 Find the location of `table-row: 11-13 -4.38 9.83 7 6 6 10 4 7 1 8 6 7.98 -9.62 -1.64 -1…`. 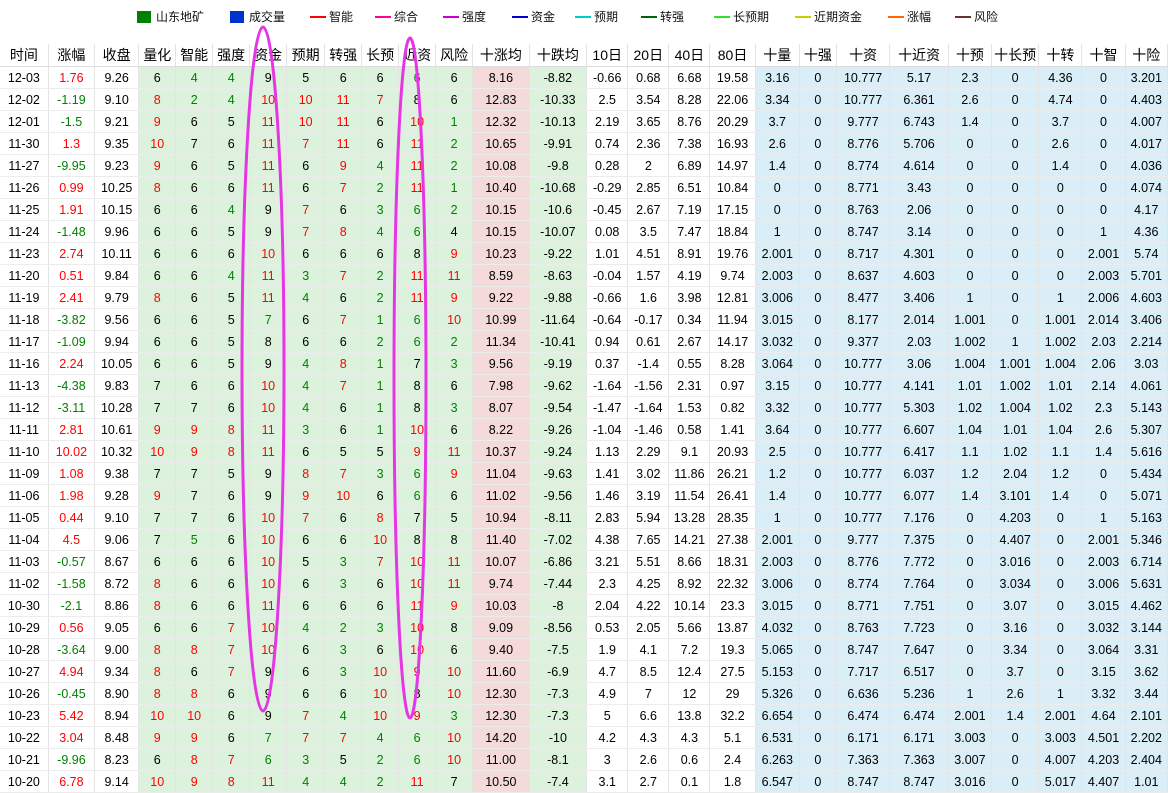

table-row: 11-13 -4.38 9.83 7 6 6 10 4 7 1 8 6 7.98 -9.62 -1.64 -1… is located at coordinates (584, 385).